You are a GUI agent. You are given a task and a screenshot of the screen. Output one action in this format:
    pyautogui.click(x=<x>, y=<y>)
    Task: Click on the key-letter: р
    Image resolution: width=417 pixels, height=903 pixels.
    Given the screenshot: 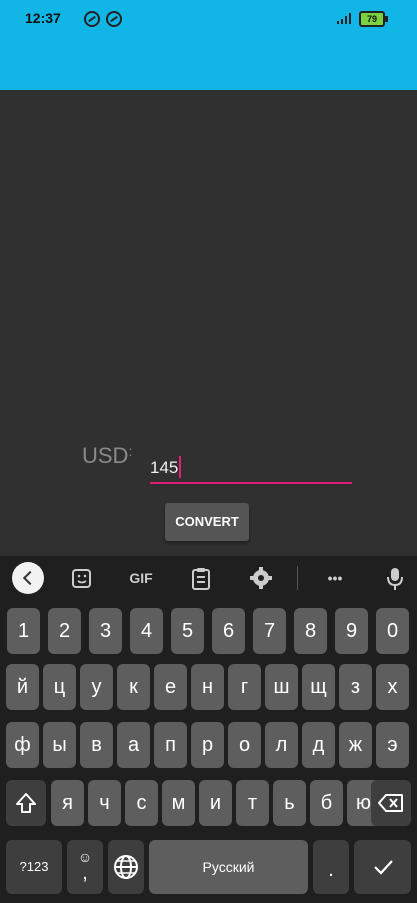 What is the action you would take?
    pyautogui.click(x=207, y=745)
    